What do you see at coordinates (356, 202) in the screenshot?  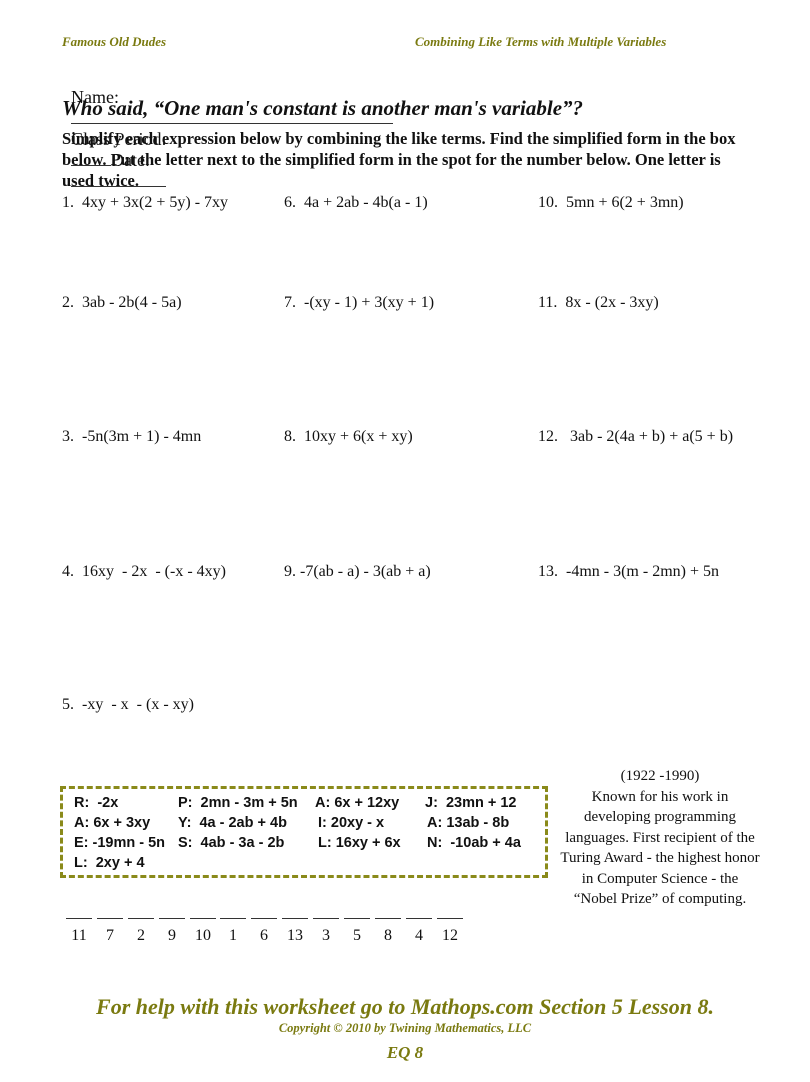 I see `problem-6: 6. 4a + 2ab - 4b(a - 1)` at bounding box center [356, 202].